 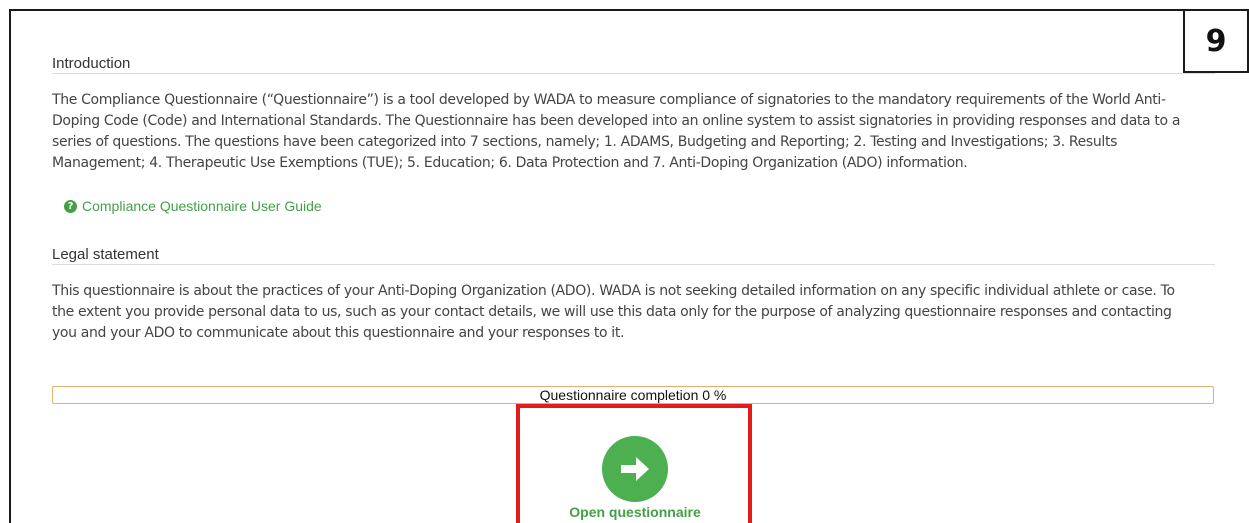 What do you see at coordinates (633, 73) in the screenshot?
I see `introduction-divider` at bounding box center [633, 73].